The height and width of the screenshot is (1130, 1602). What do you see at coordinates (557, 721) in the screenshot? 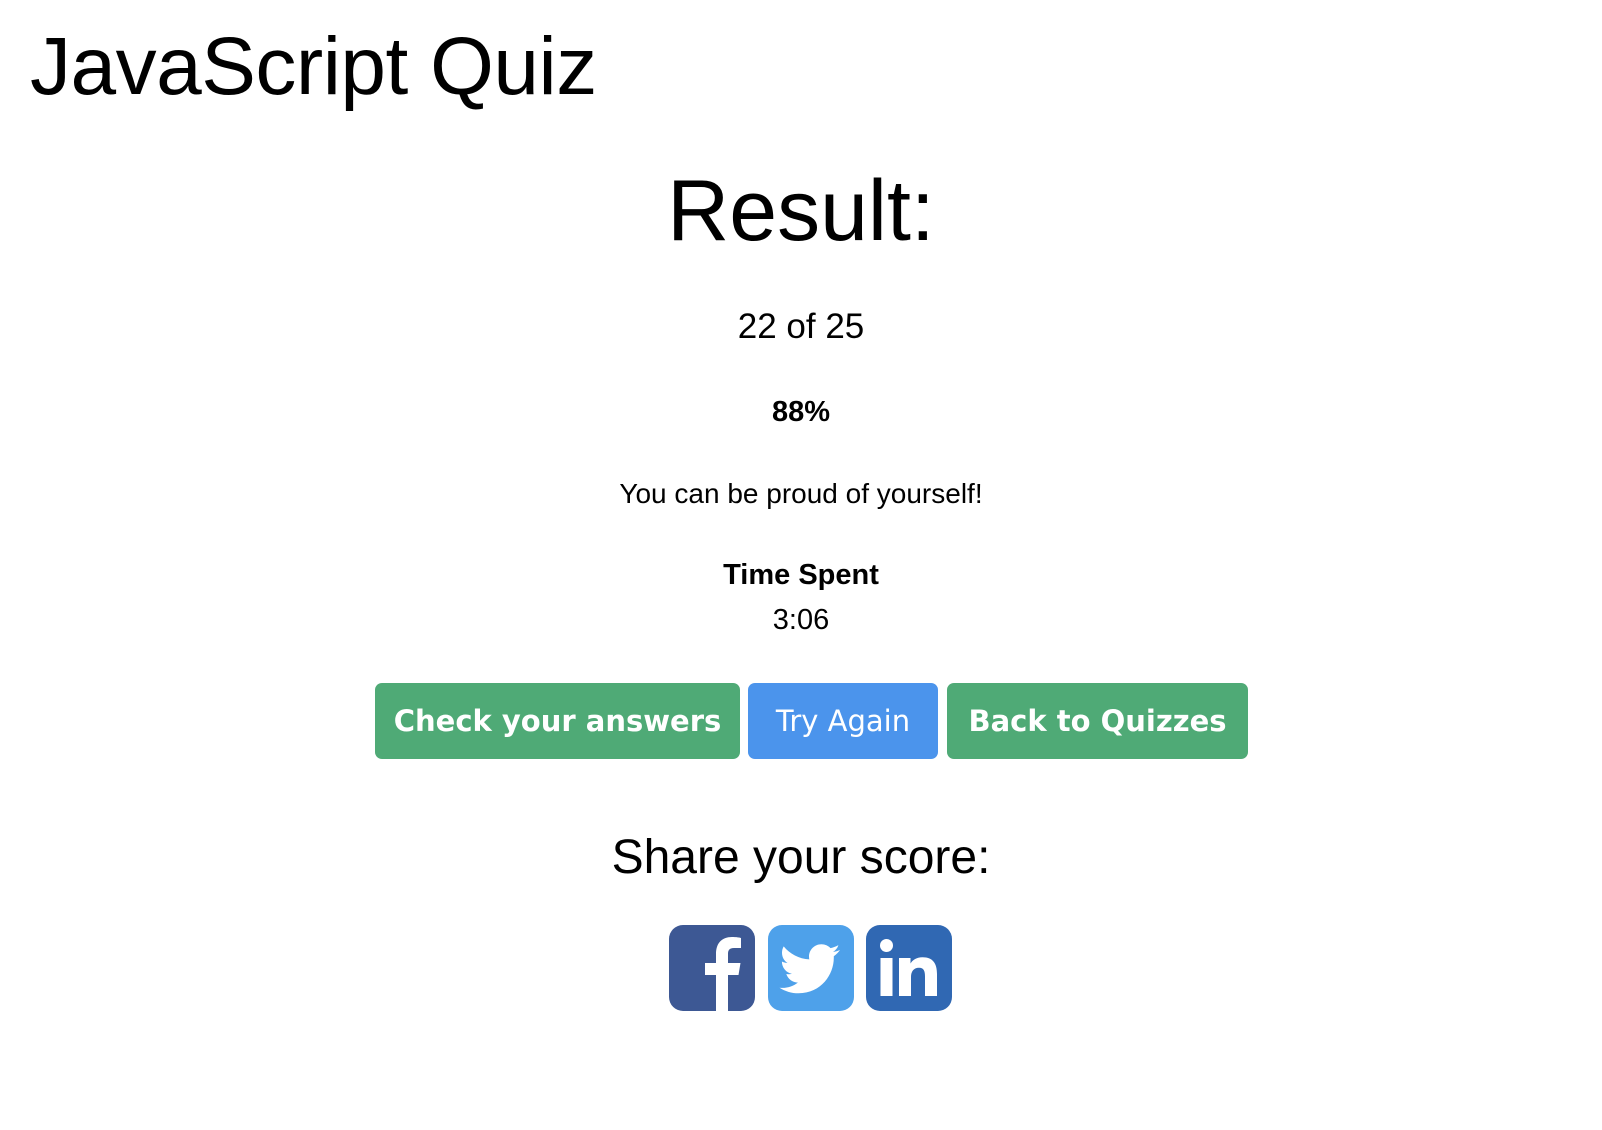
I see `check-answers-button: Check your answers` at bounding box center [557, 721].